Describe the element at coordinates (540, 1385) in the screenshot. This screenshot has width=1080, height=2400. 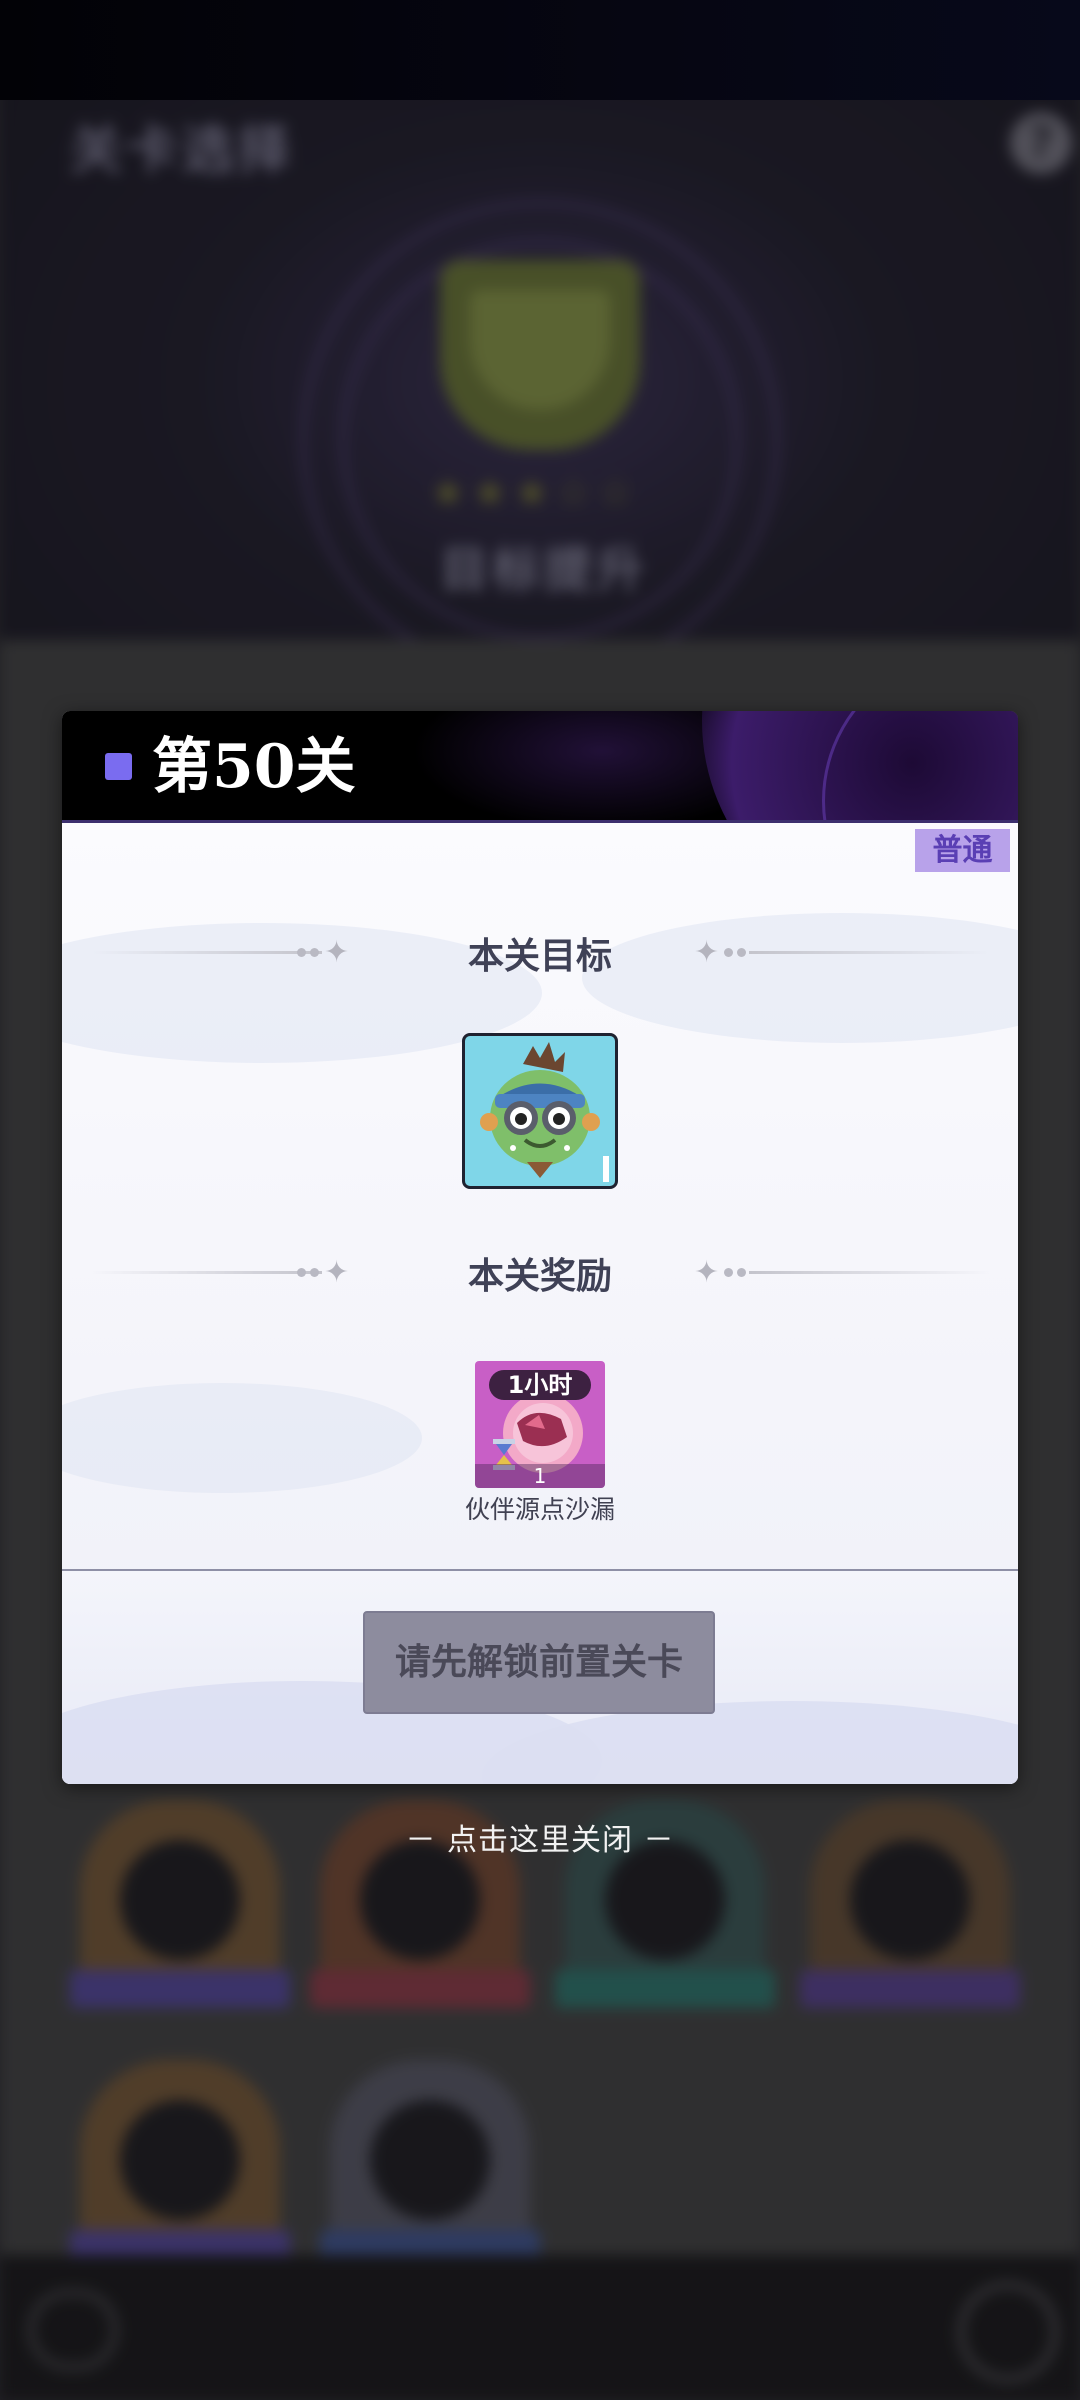
I see `reward-duration-label: 1小时` at that location.